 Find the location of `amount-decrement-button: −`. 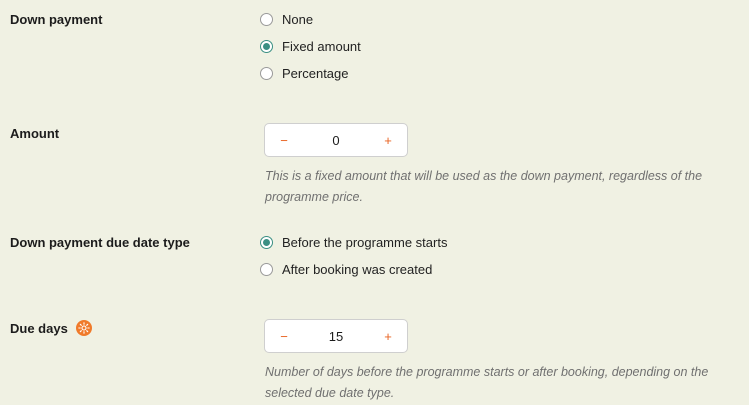

amount-decrement-button: − is located at coordinates (284, 140).